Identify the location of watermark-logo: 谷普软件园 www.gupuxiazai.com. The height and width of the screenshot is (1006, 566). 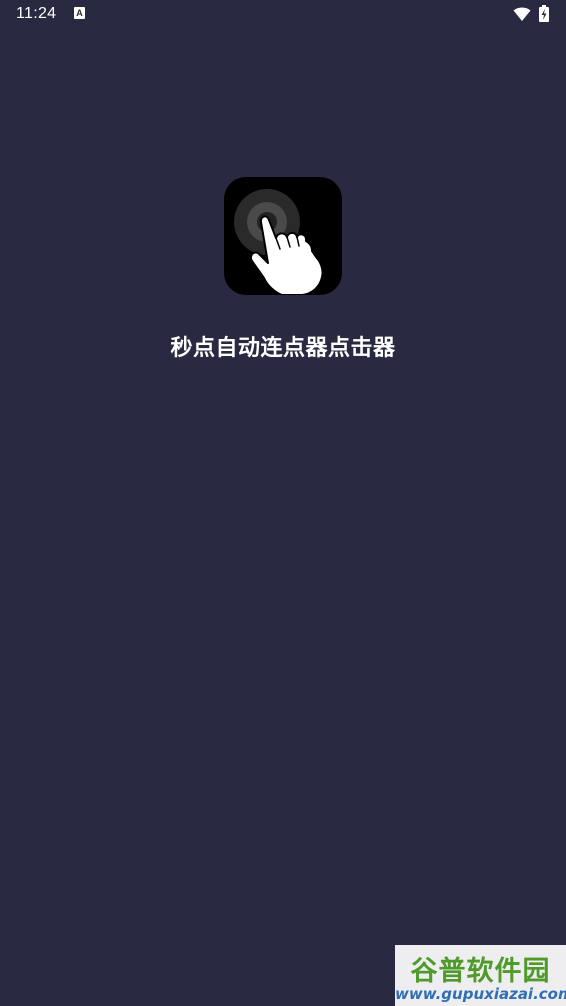
(480, 975).